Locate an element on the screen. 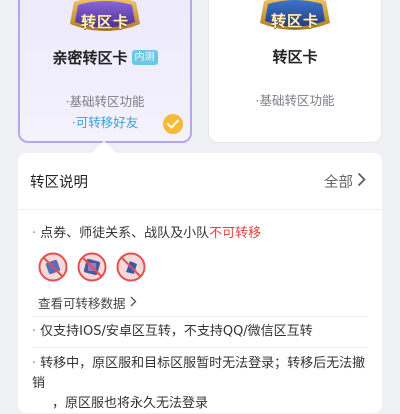 The height and width of the screenshot is (414, 400). beta-tag: 内测 is located at coordinates (144, 57).